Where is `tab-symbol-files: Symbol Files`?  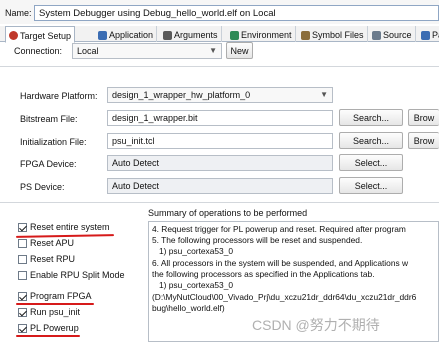
tab-symbol-files: Symbol Files is located at coordinates (333, 34).